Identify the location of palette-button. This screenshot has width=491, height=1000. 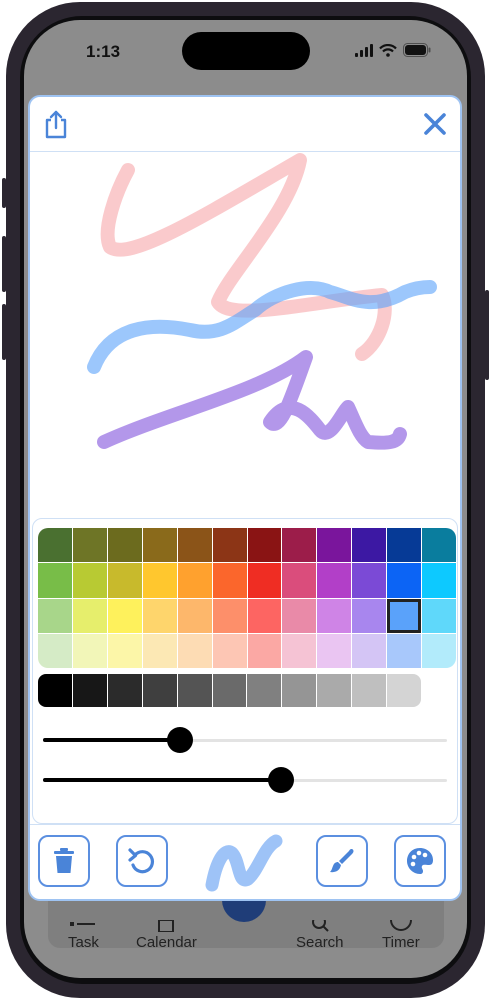
(420, 861).